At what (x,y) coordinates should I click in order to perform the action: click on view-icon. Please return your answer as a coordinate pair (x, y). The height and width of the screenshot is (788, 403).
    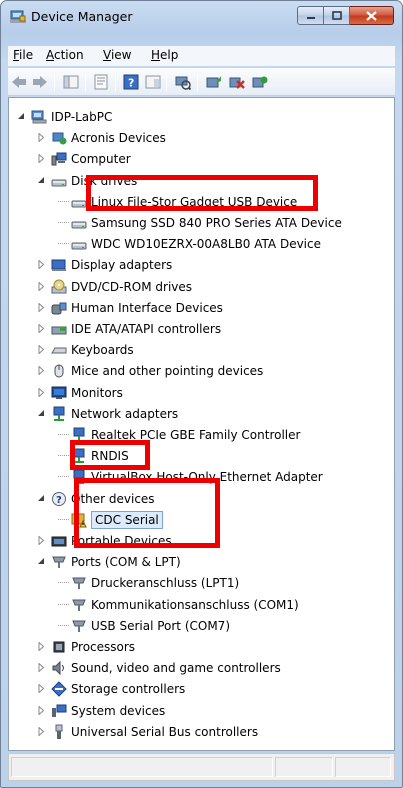
    Looking at the image, I should click on (153, 82).